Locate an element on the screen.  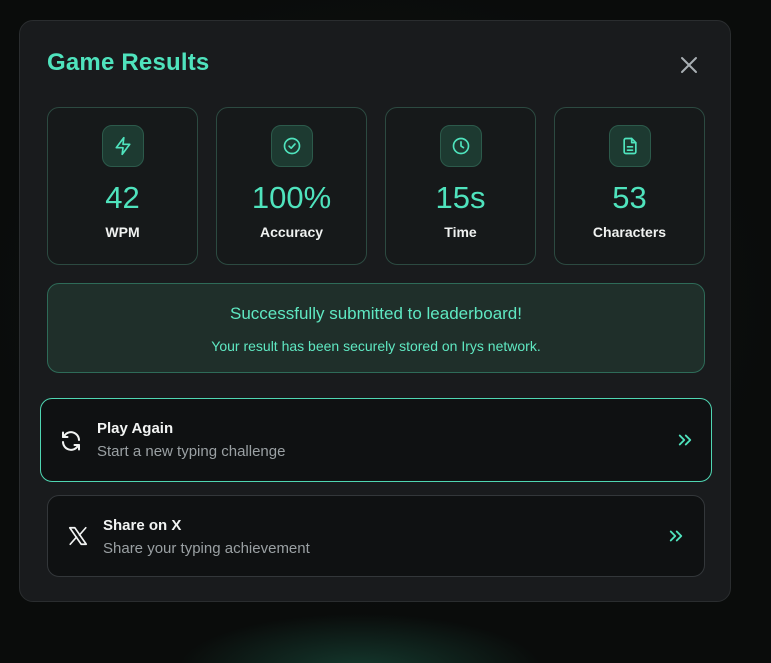
stat-card-wpm: 42 WPM is located at coordinates (122, 186).